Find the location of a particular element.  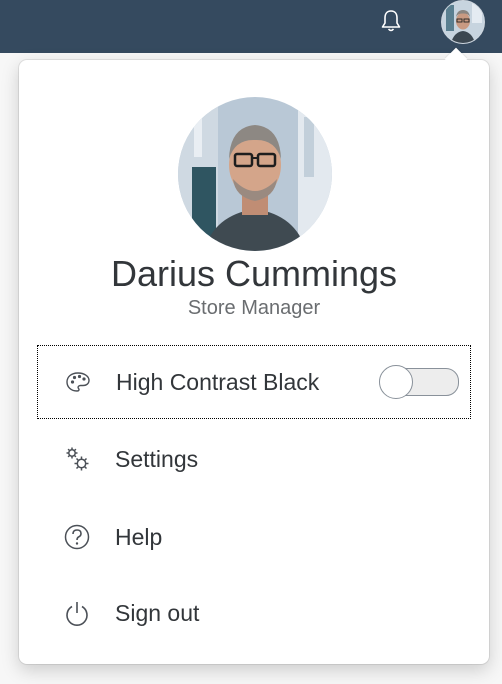

power-icon is located at coordinates (77, 613).